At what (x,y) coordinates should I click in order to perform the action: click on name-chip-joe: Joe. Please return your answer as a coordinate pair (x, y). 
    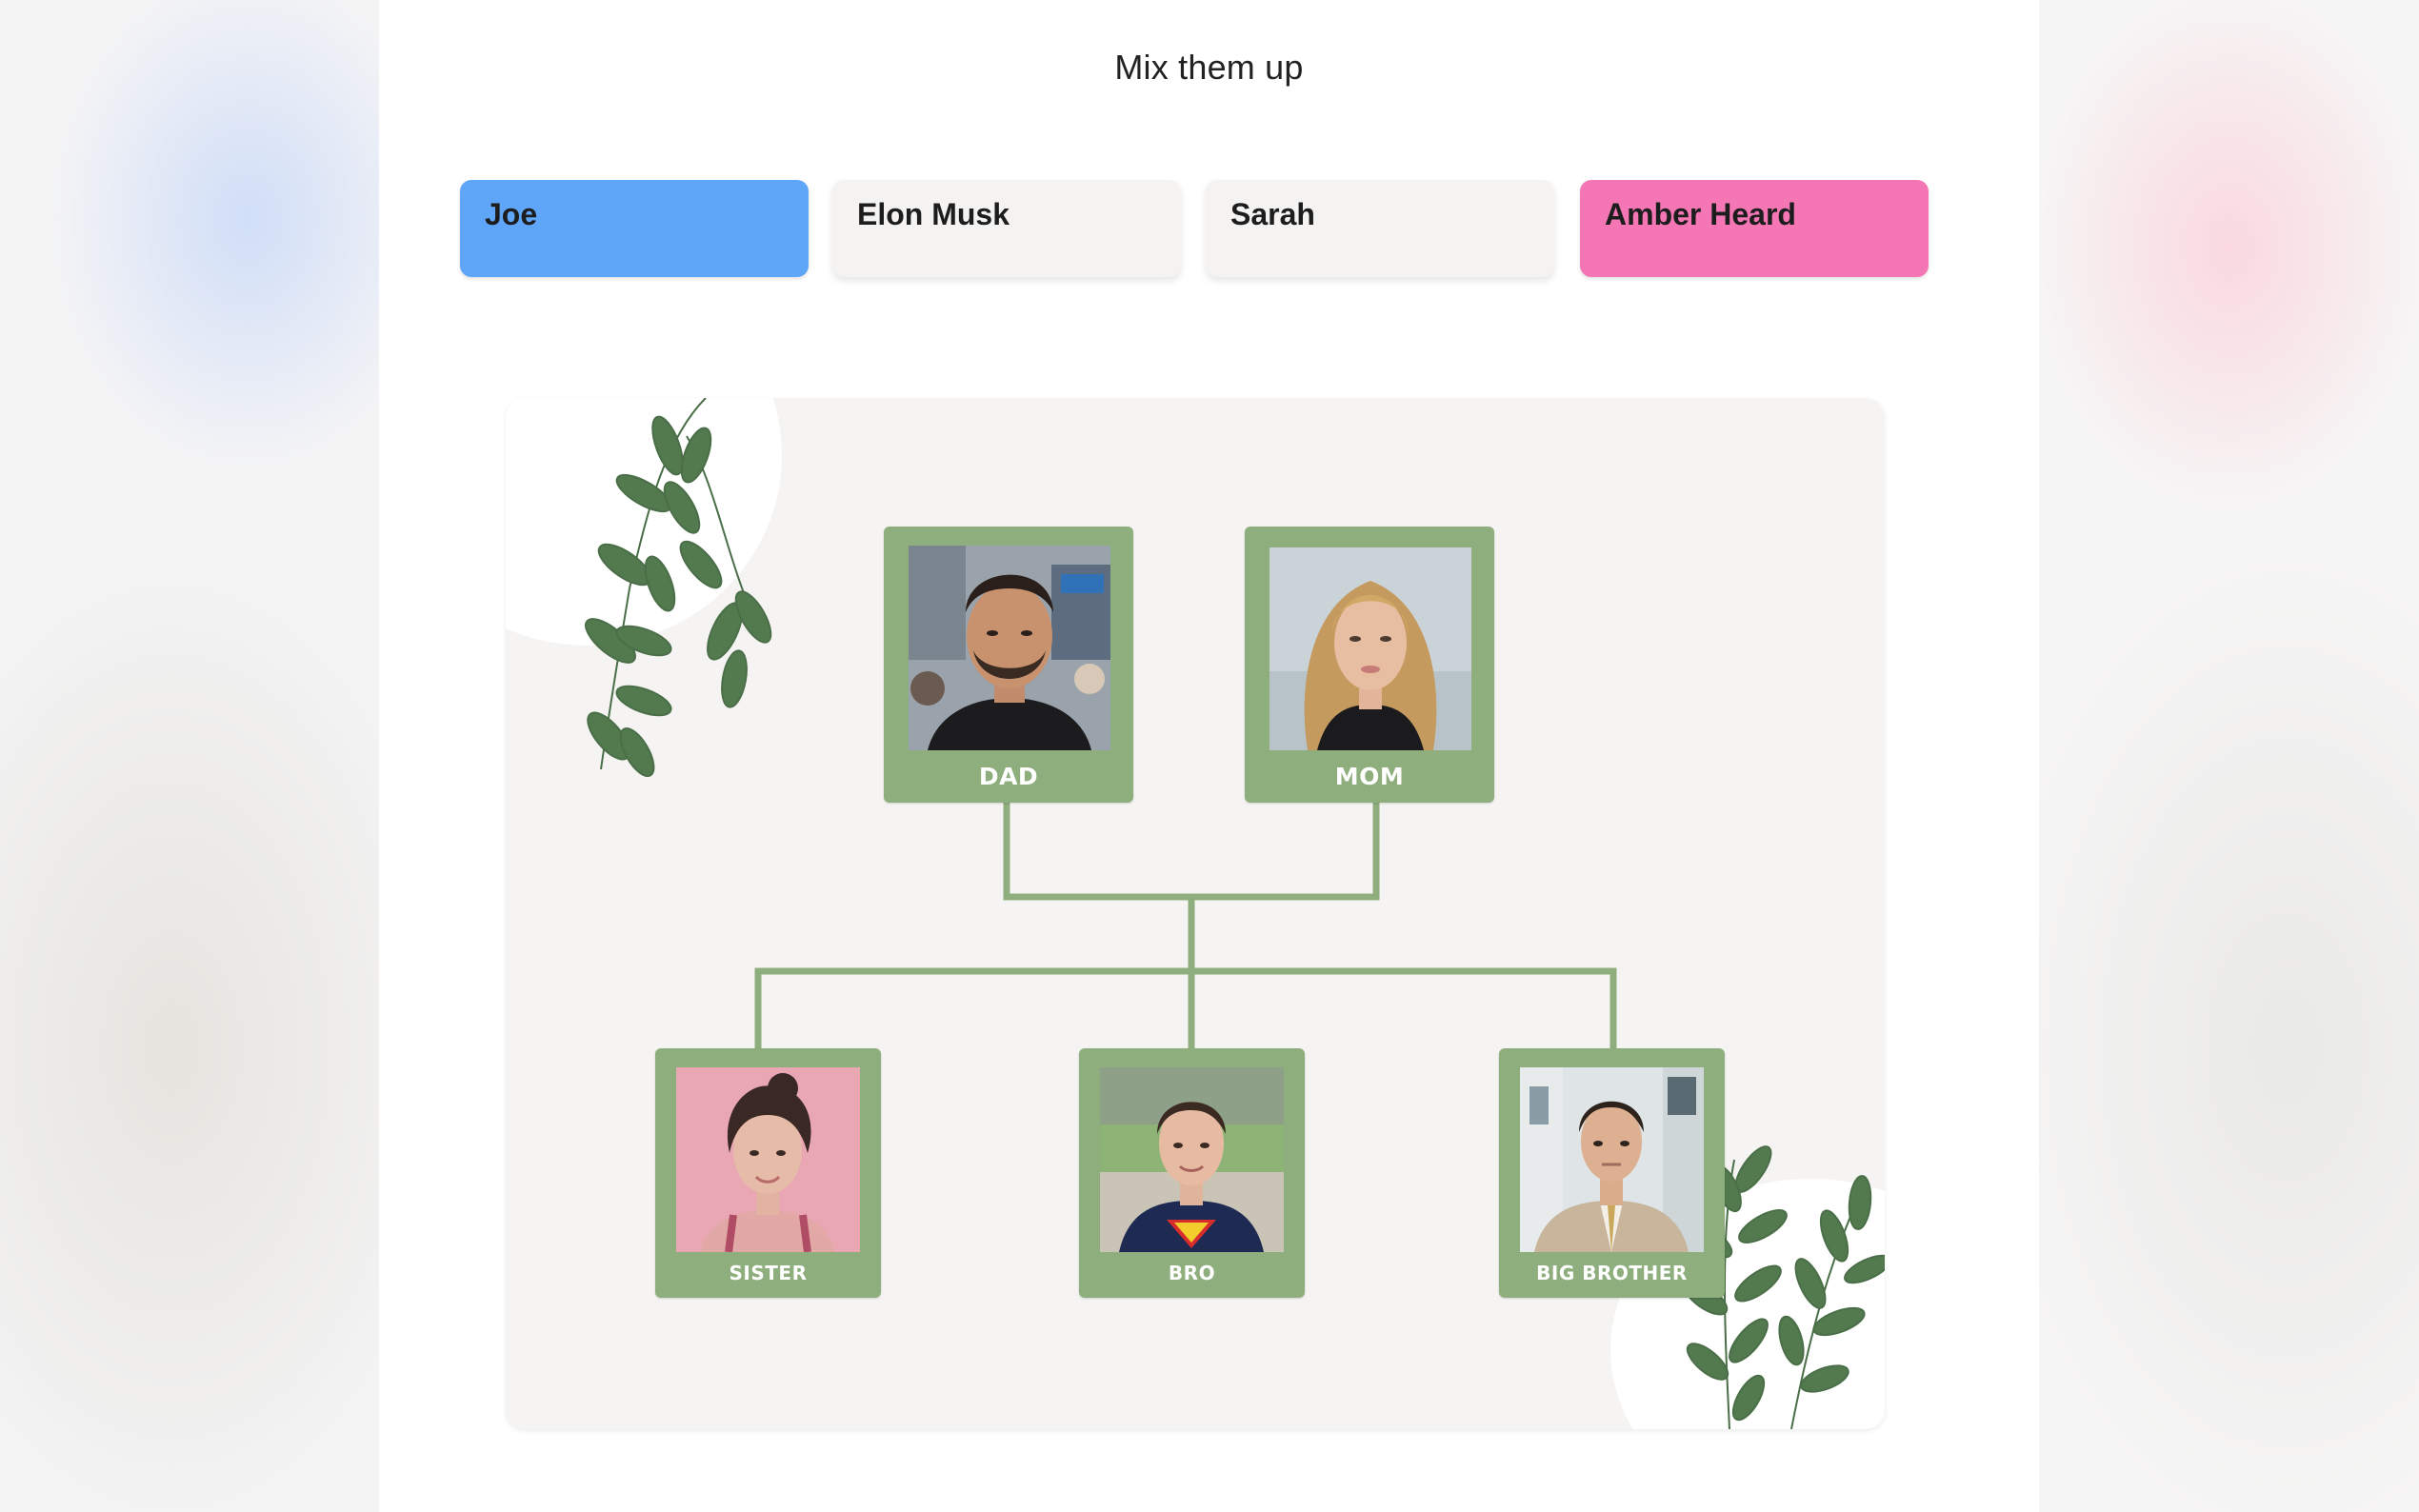
    Looking at the image, I should click on (634, 228).